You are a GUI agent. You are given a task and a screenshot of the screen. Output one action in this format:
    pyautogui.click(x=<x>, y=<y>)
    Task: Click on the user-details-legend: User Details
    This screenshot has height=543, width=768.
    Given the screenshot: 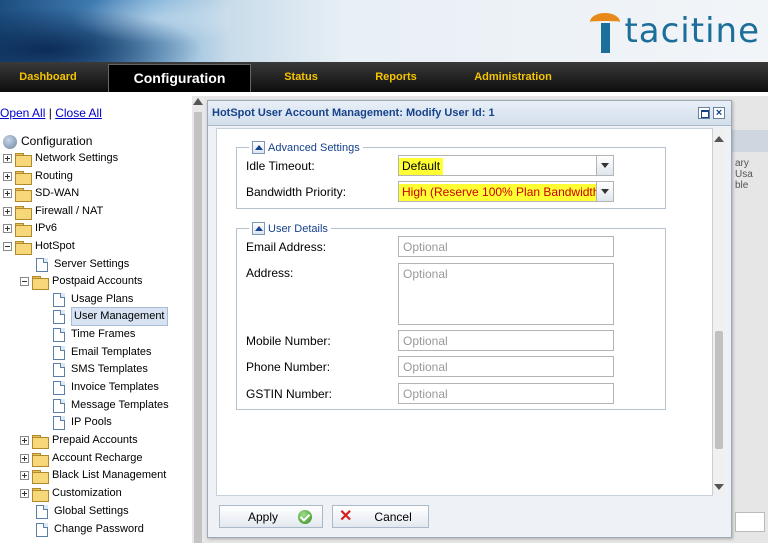 What is the action you would take?
    pyautogui.click(x=290, y=228)
    